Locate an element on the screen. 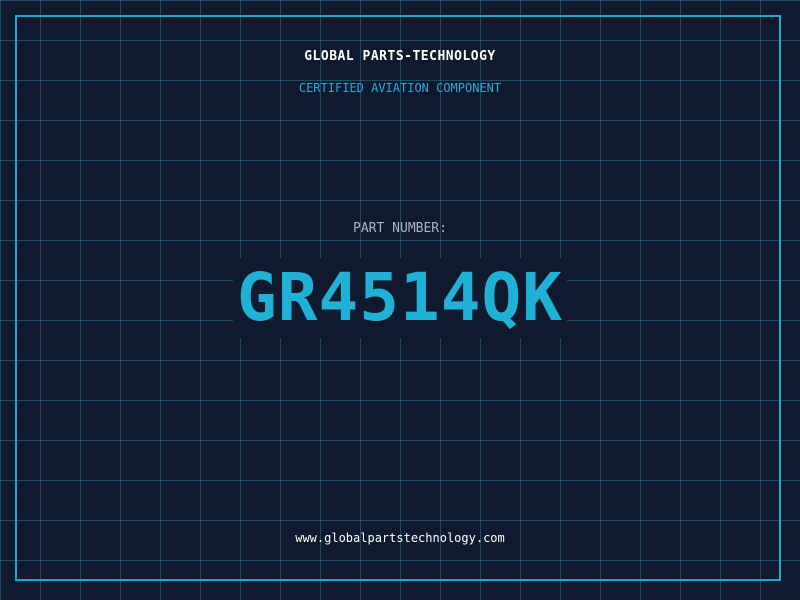  part-number-value: GR4514QK is located at coordinates (400, 298).